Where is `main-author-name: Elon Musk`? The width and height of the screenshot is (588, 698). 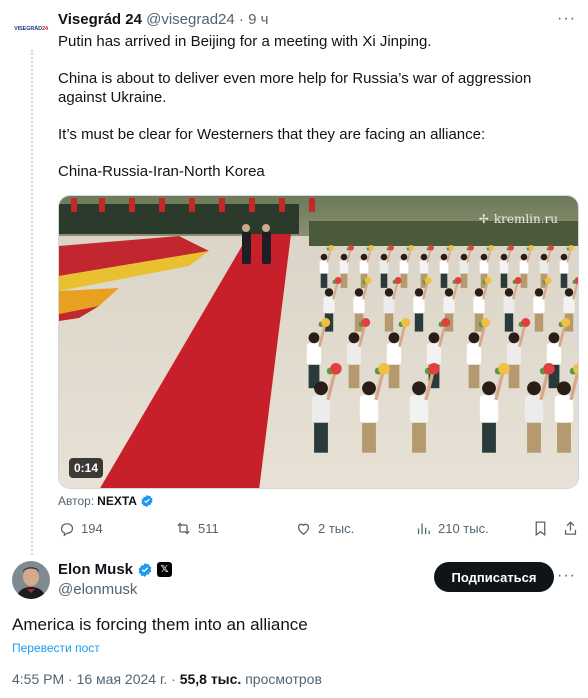
main-author-name: Elon Musk is located at coordinates (95, 569).